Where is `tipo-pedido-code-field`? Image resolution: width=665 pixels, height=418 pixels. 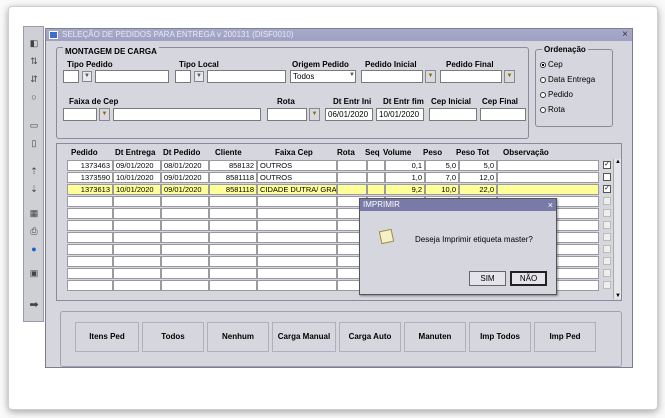 tipo-pedido-code-field is located at coordinates (71, 76).